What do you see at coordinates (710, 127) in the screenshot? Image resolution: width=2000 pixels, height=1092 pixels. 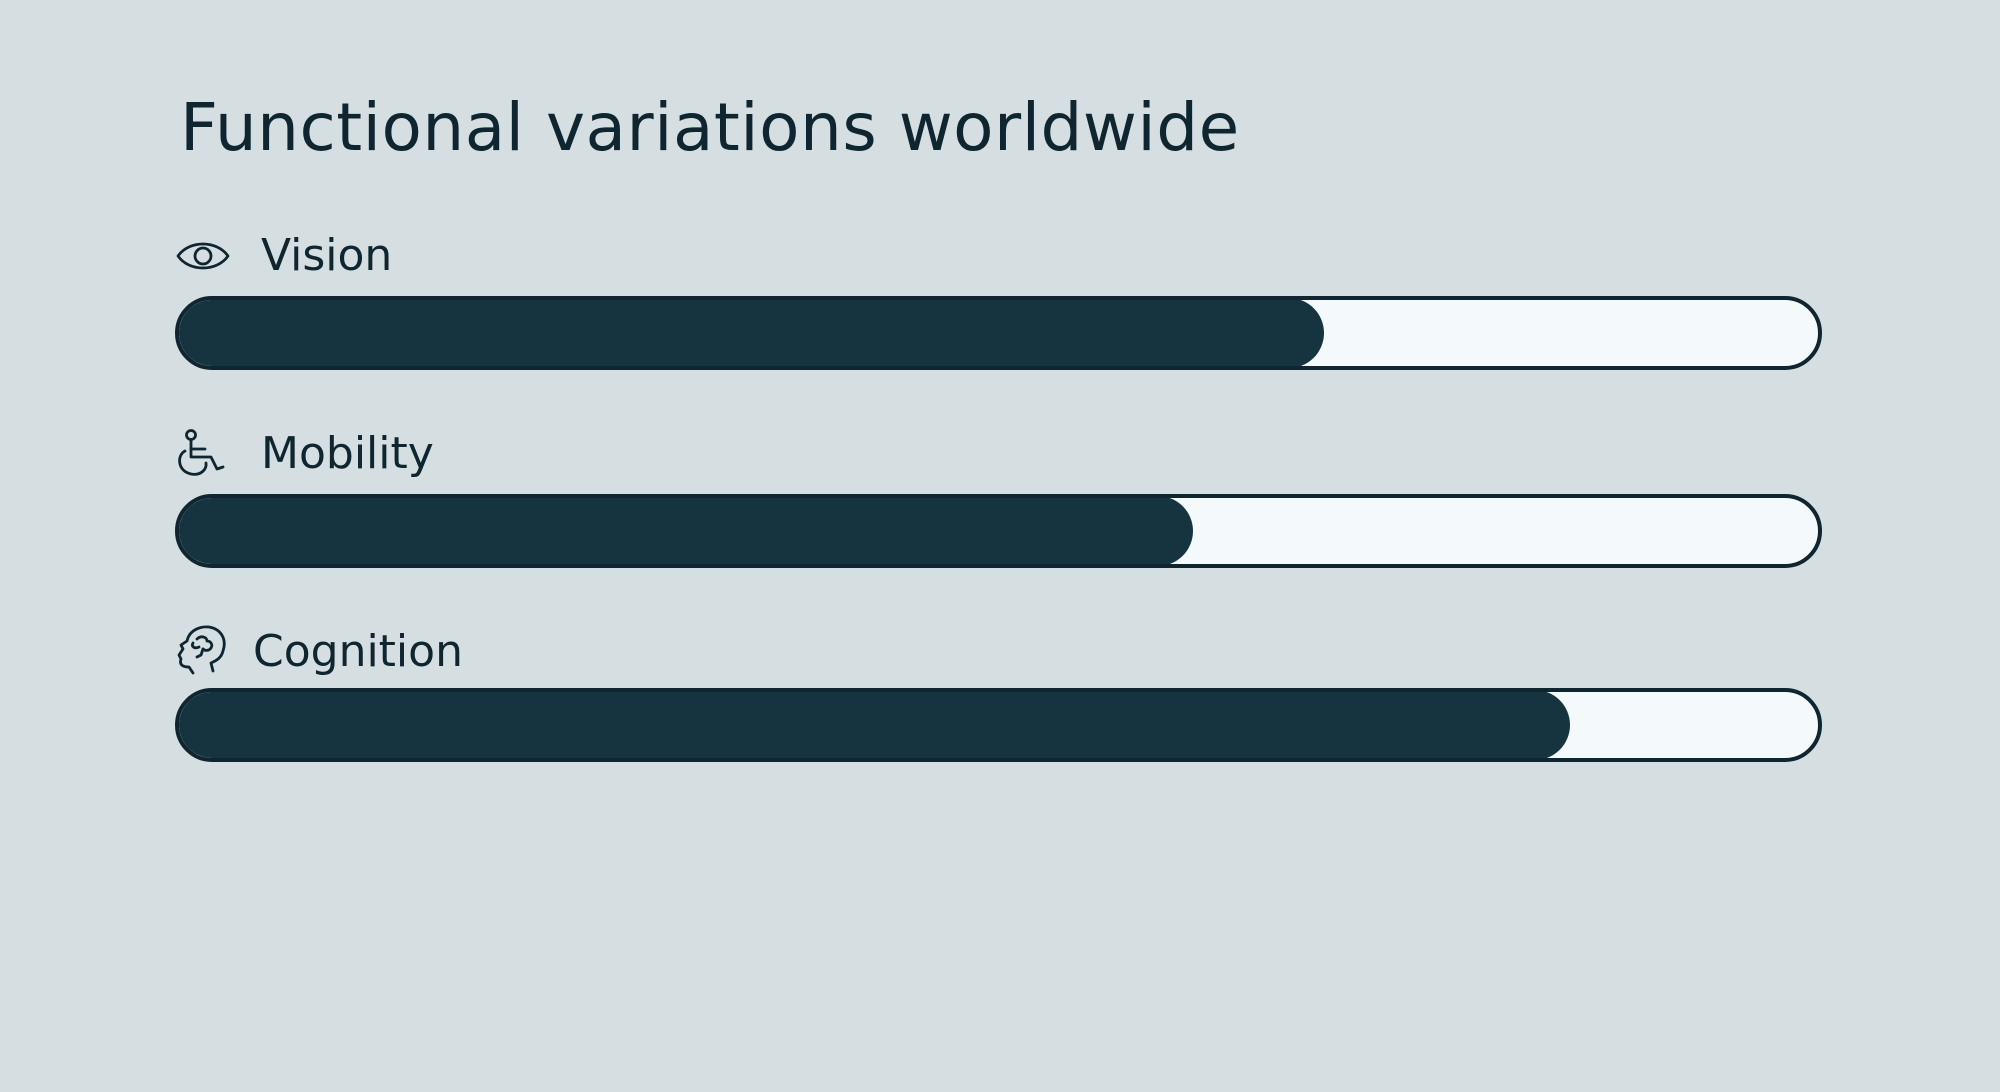 I see `page-title: Functional variations worldwide` at bounding box center [710, 127].